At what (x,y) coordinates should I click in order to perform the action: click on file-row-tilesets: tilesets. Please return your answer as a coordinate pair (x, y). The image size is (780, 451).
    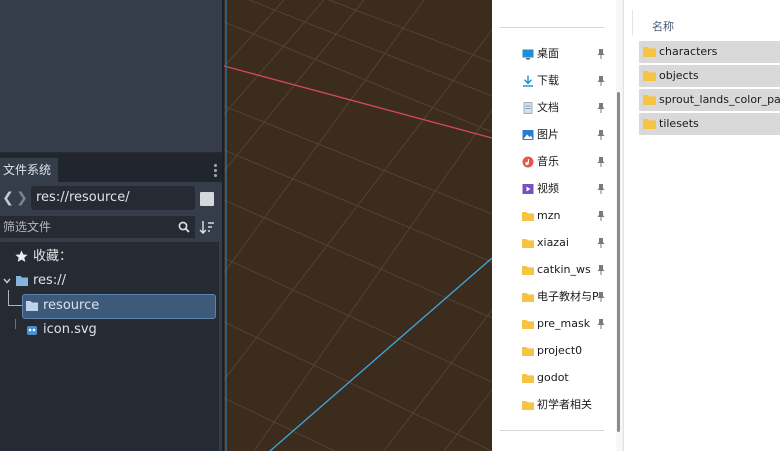
    Looking at the image, I should click on (709, 124).